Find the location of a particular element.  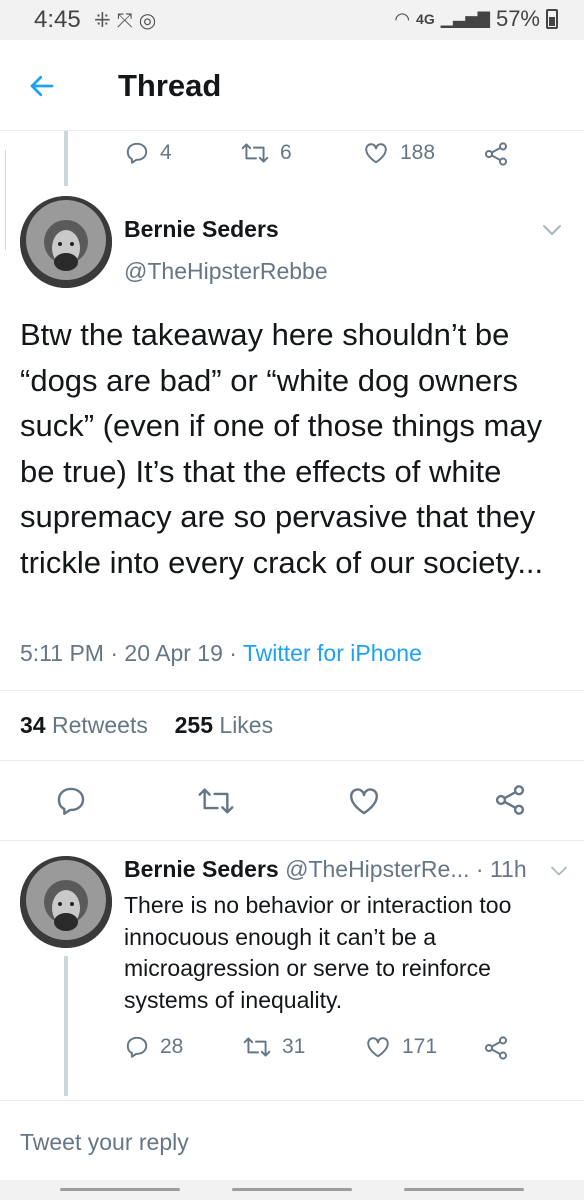

tweet-meta: 5:11 PM · 20 Apr 19 · Twitter for iPhone is located at coordinates (221, 653).